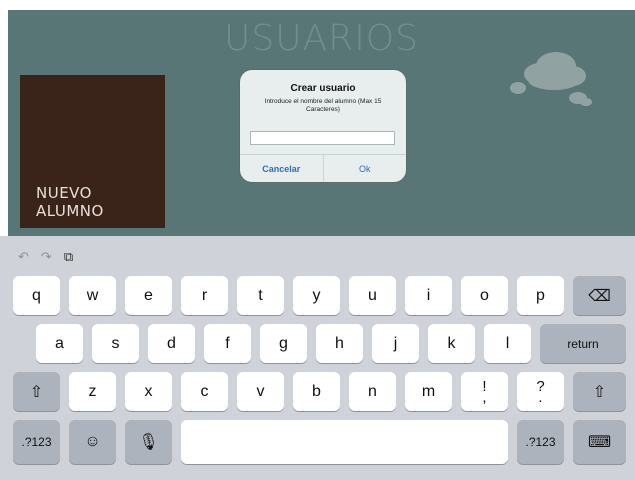  I want to click on dialog-button-bar: Cancelar Ok, so click(323, 168).